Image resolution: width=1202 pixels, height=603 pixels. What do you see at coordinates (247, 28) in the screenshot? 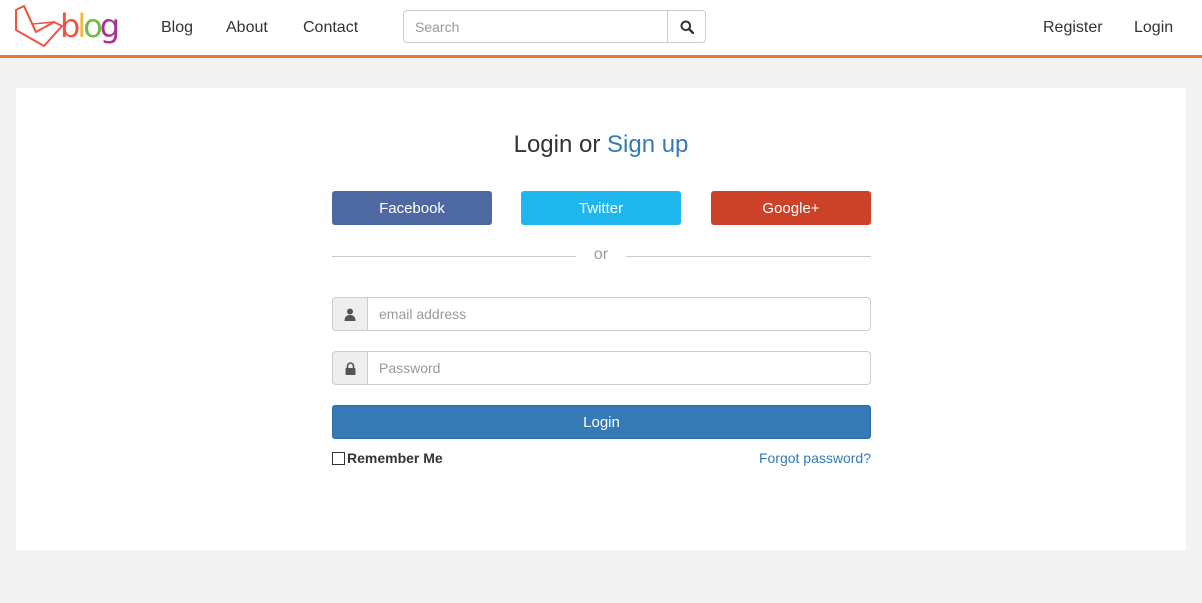
I see `nav-link-about: About` at bounding box center [247, 28].